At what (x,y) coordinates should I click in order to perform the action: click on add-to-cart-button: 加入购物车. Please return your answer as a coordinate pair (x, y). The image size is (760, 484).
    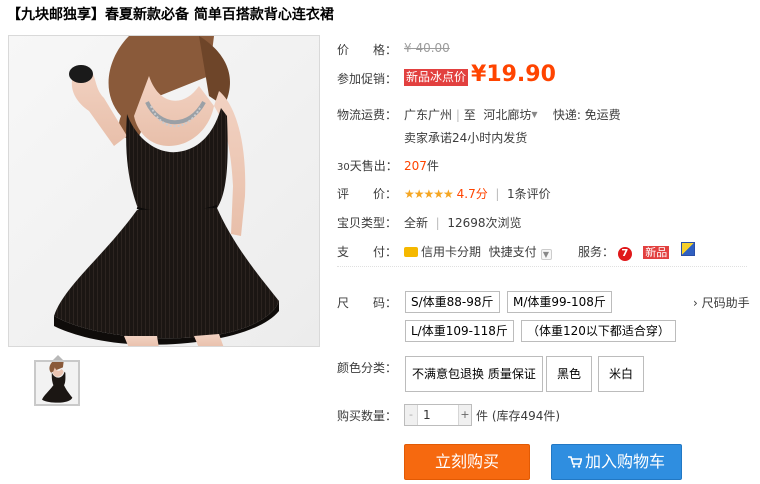
    Looking at the image, I should click on (616, 462).